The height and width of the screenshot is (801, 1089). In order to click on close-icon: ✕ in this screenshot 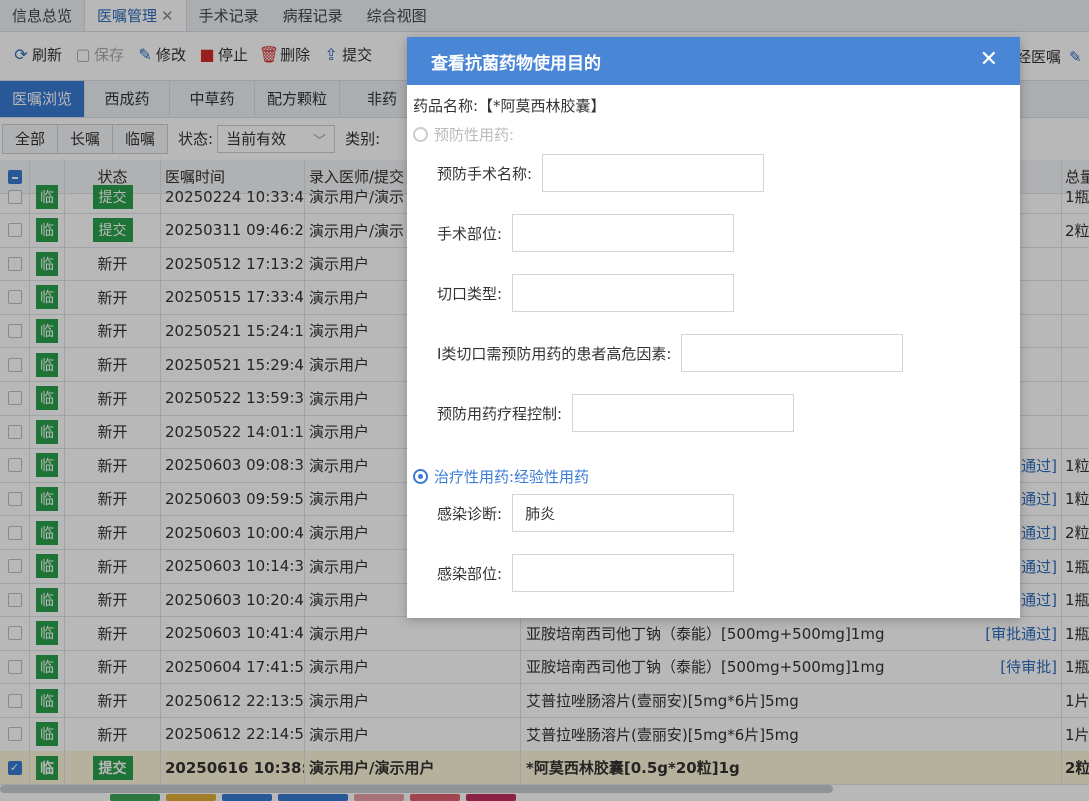, I will do `click(989, 60)`.